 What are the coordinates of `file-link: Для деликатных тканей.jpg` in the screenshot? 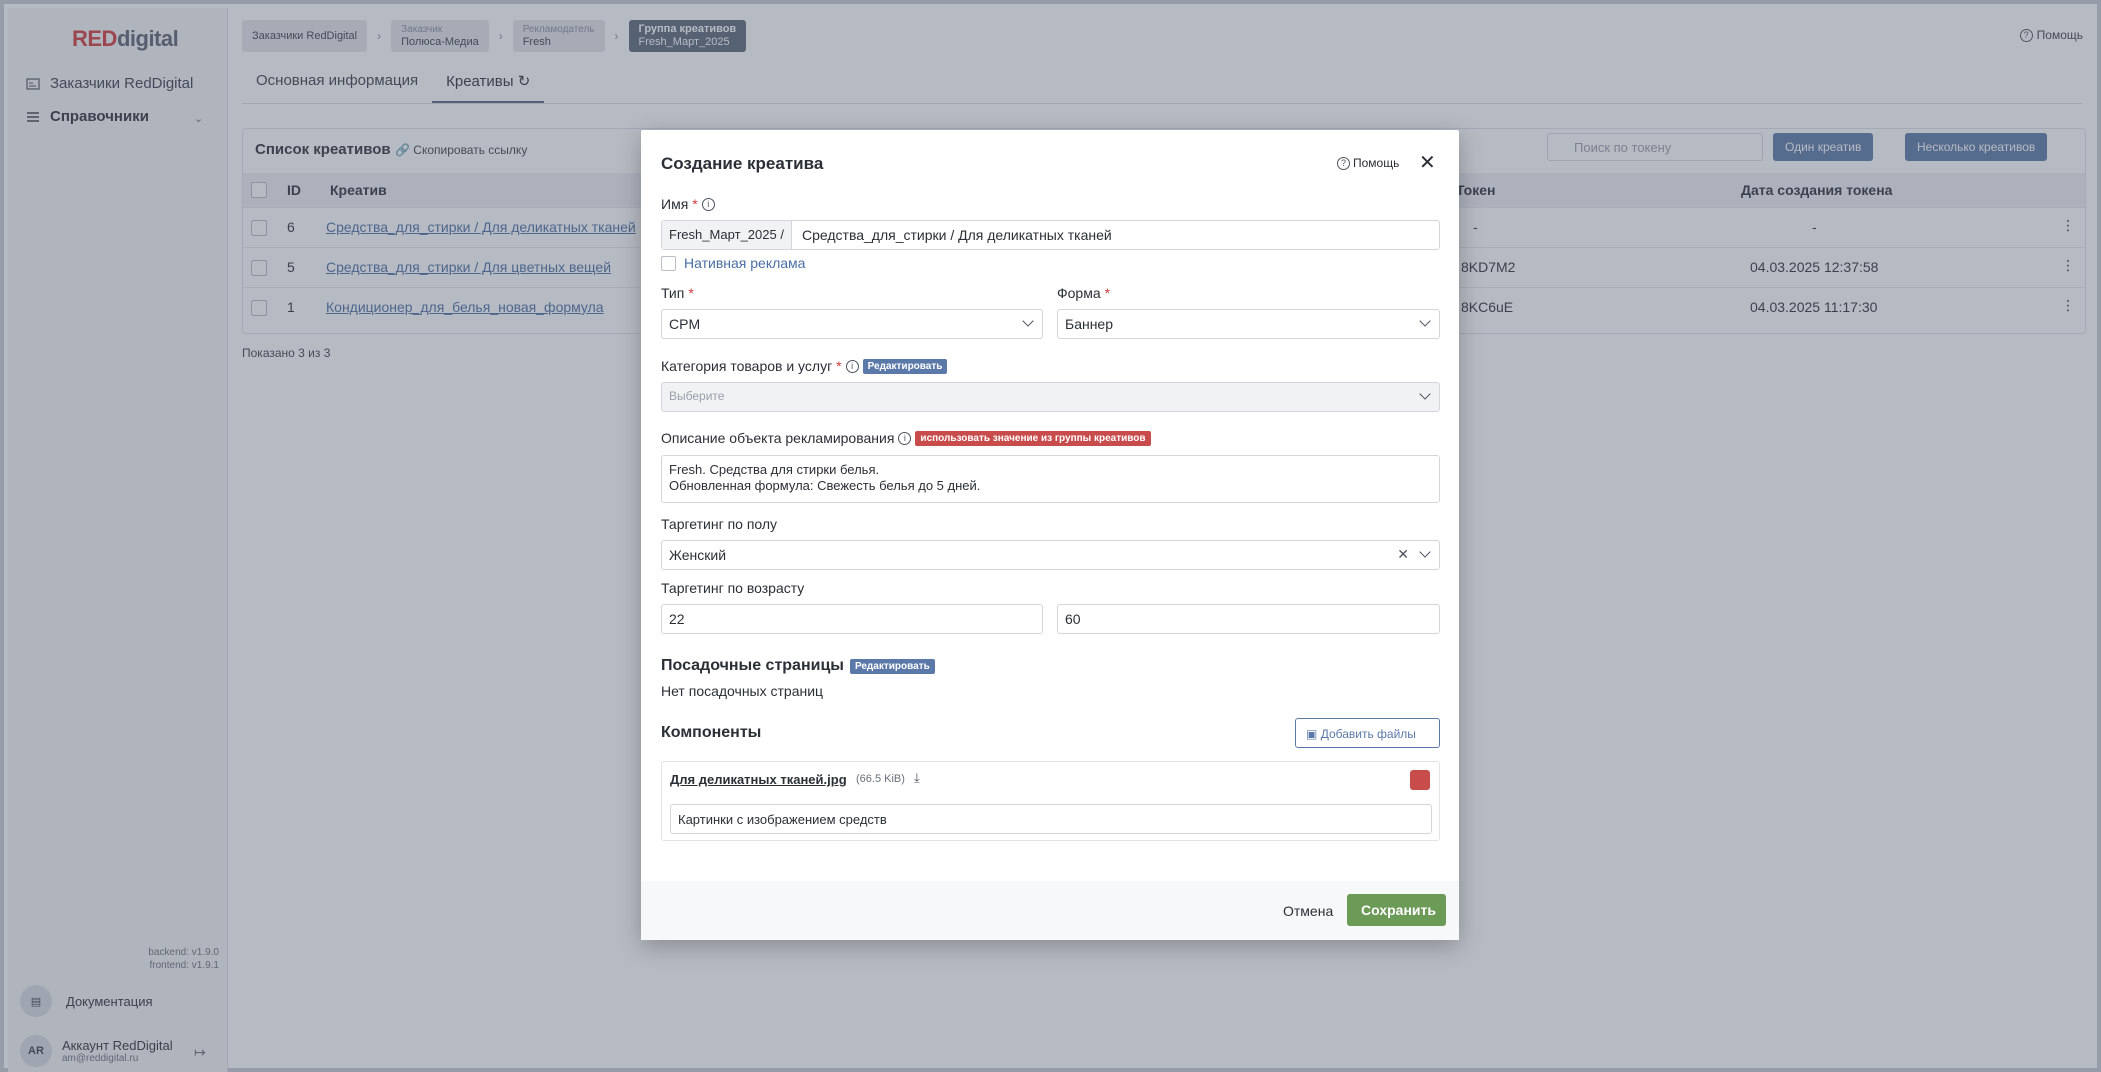 It's located at (758, 779).